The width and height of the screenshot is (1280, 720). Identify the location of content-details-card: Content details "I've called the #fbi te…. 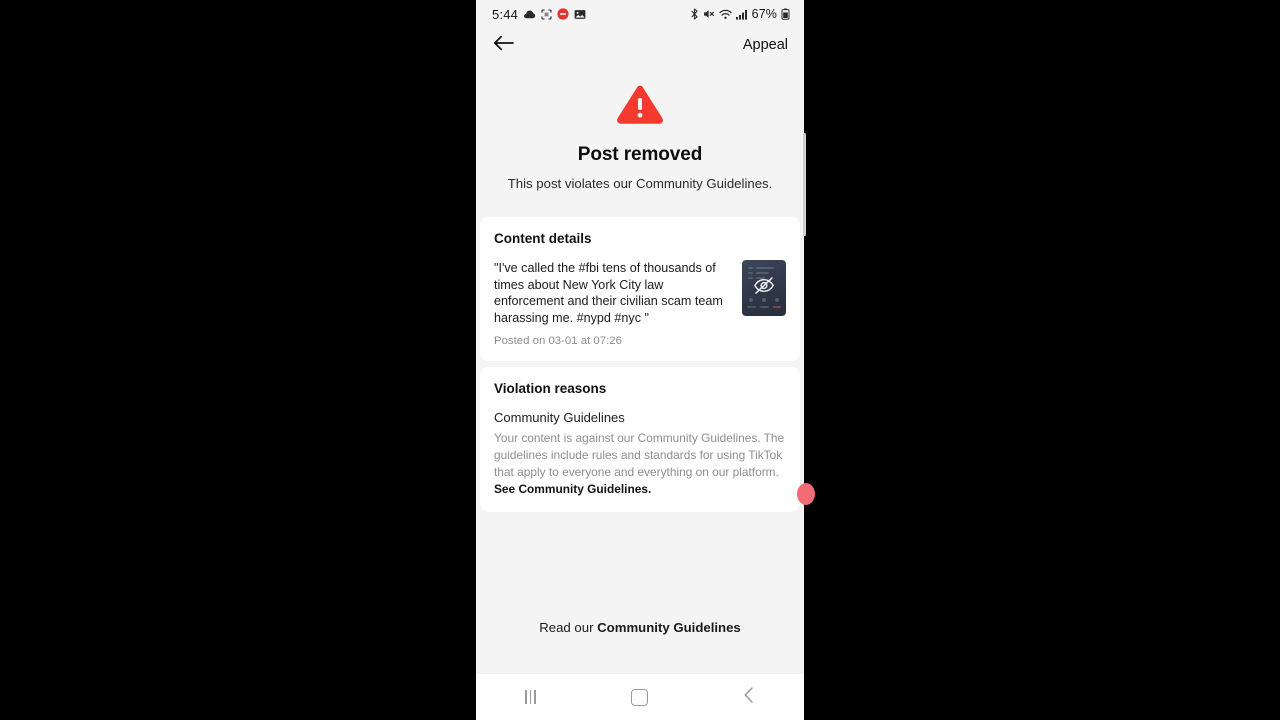
(640, 289).